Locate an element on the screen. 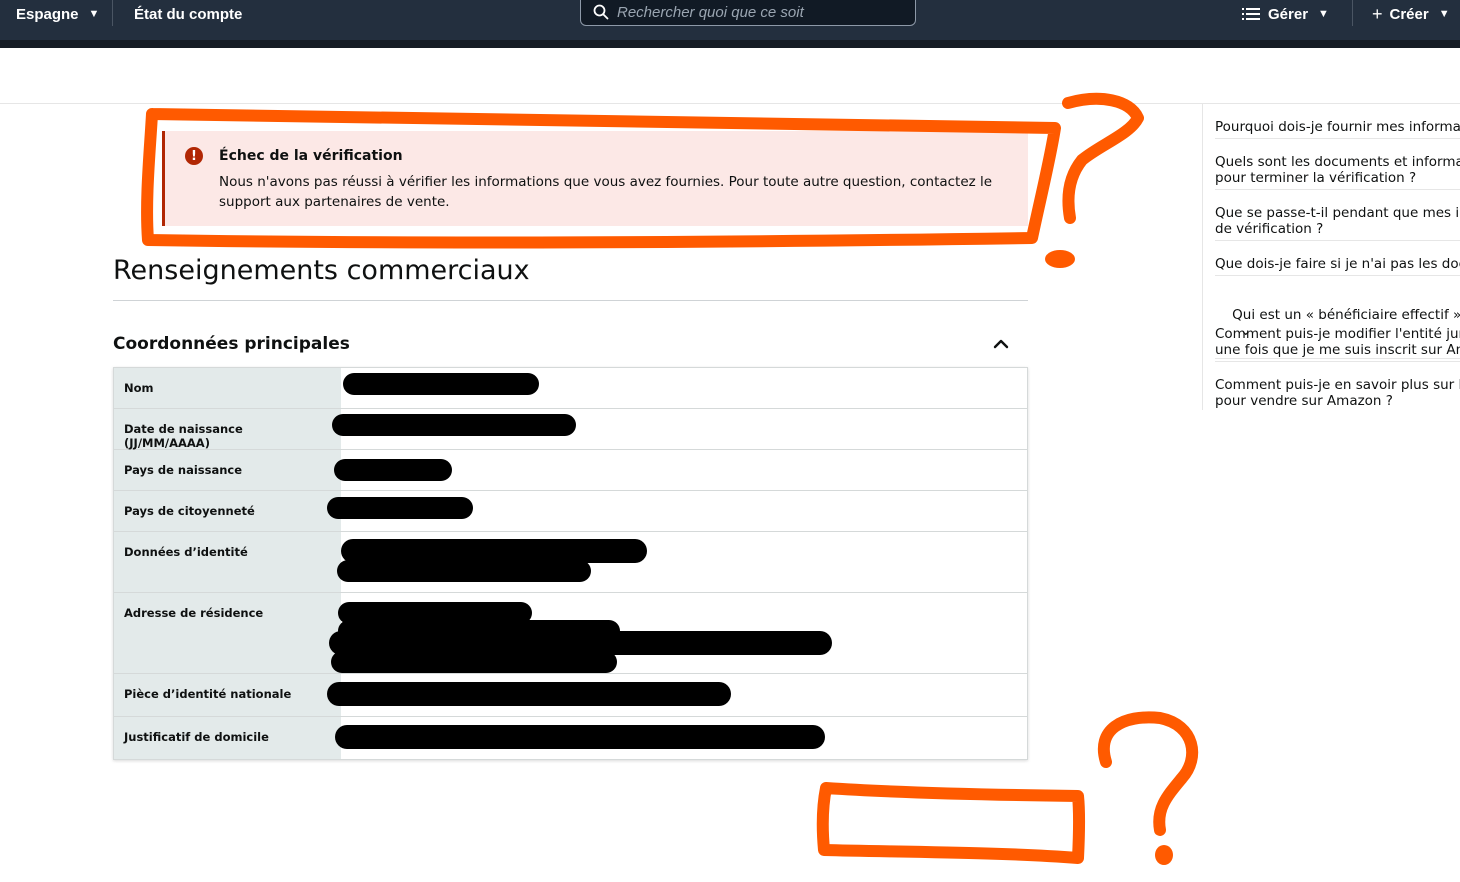  row-label: Pays de naissance is located at coordinates (227, 470).